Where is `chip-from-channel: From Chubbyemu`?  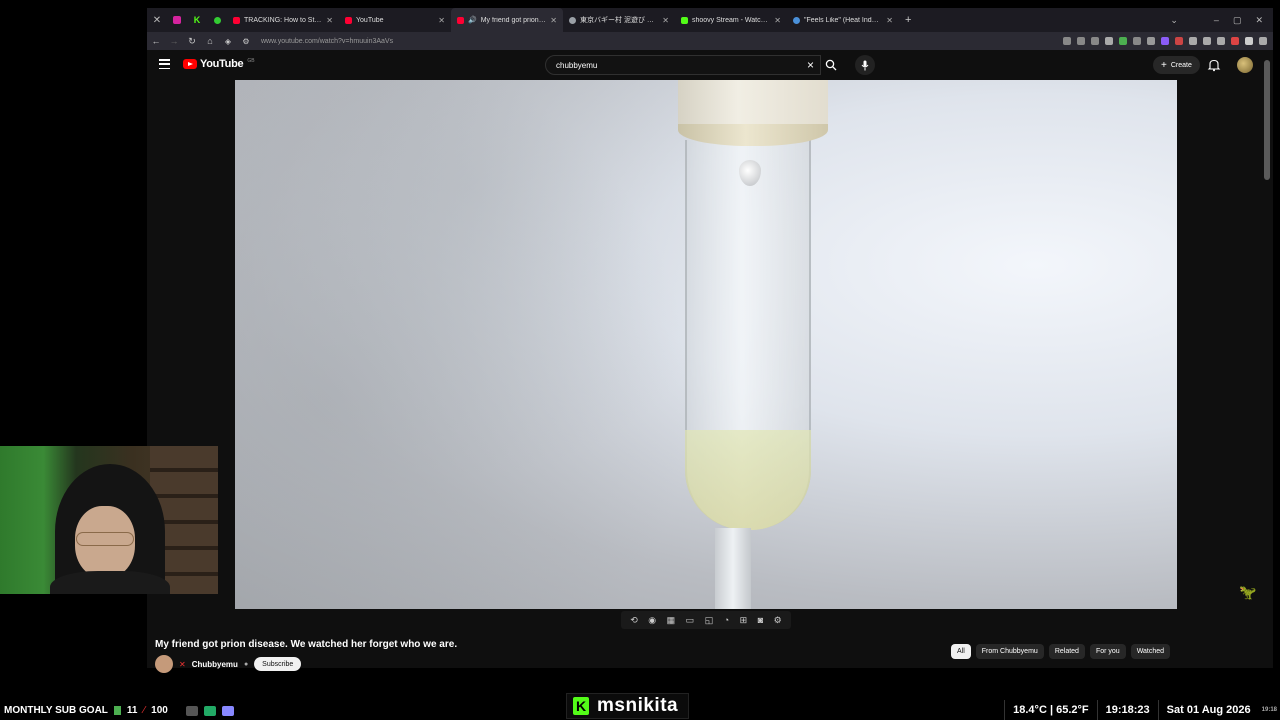
chip-from-channel: From Chubbyemu is located at coordinates (1009, 651).